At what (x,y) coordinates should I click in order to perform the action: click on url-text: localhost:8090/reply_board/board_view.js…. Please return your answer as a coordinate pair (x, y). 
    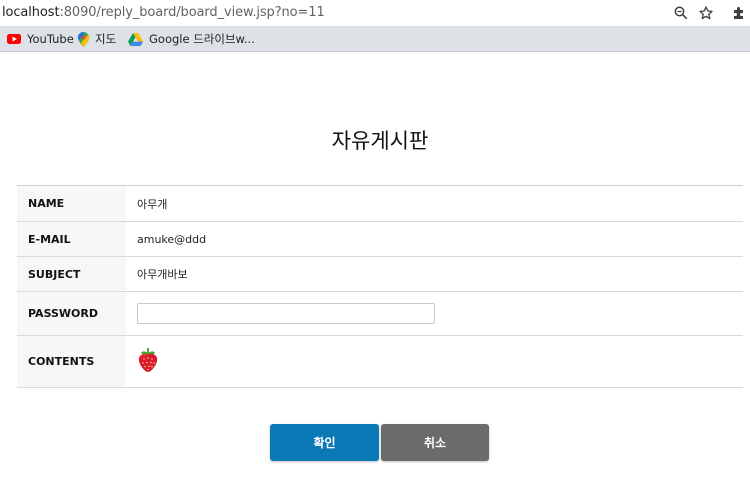
    Looking at the image, I should click on (163, 12).